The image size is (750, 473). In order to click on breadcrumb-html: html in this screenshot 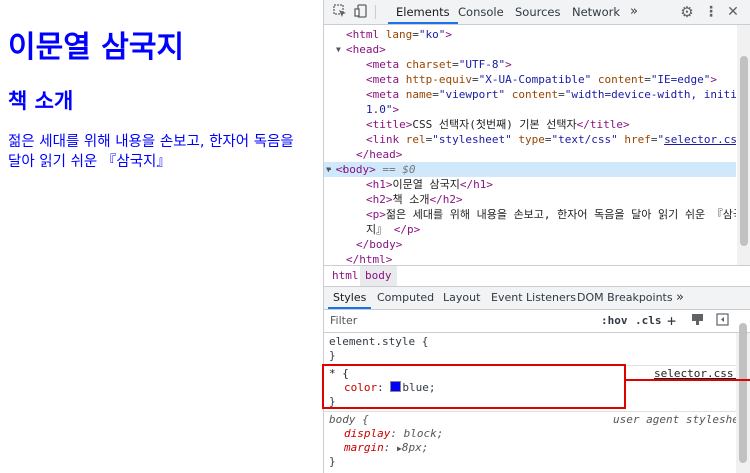, I will do `click(345, 276)`.